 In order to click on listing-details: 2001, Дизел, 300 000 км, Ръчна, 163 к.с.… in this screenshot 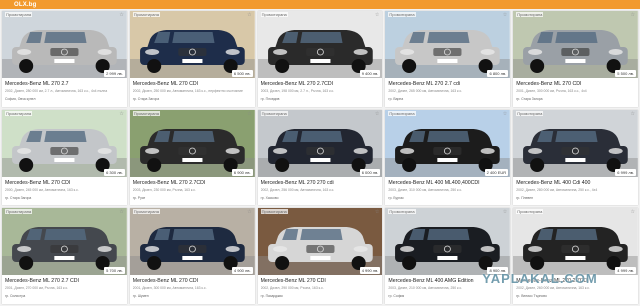, I will do `click(551, 91)`.